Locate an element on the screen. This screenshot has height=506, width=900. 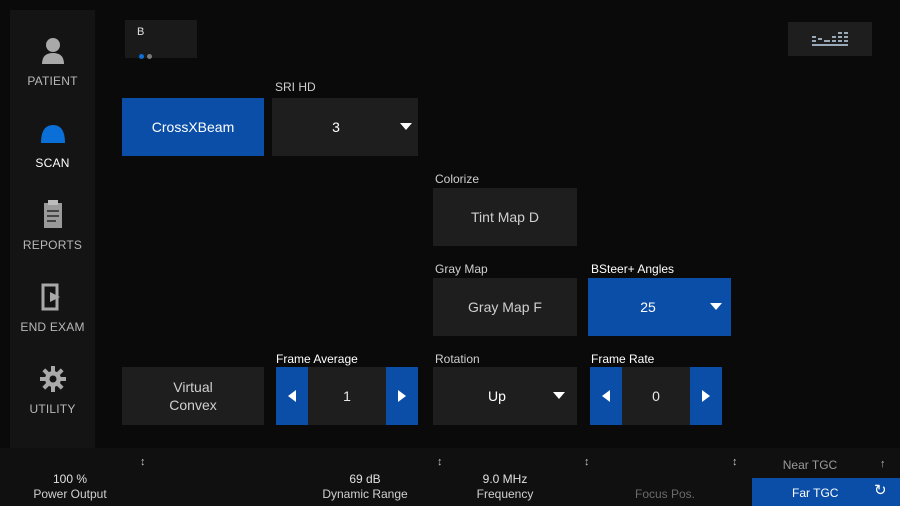
colorize-button: Tint Map D is located at coordinates (505, 217).